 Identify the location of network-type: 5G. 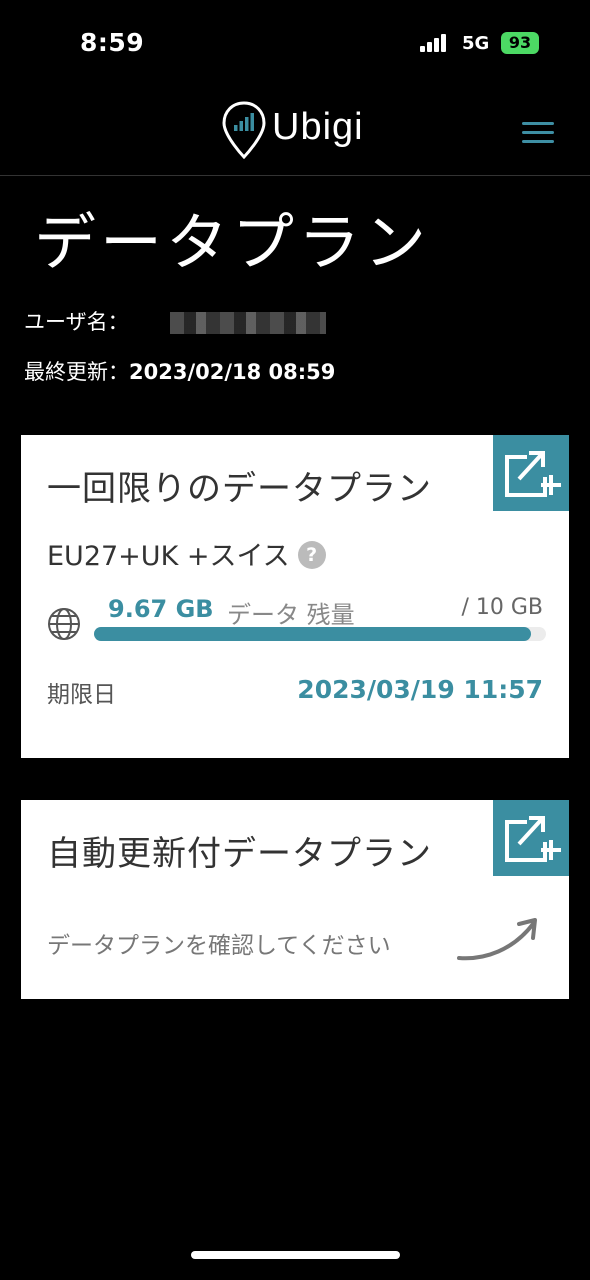
(476, 43).